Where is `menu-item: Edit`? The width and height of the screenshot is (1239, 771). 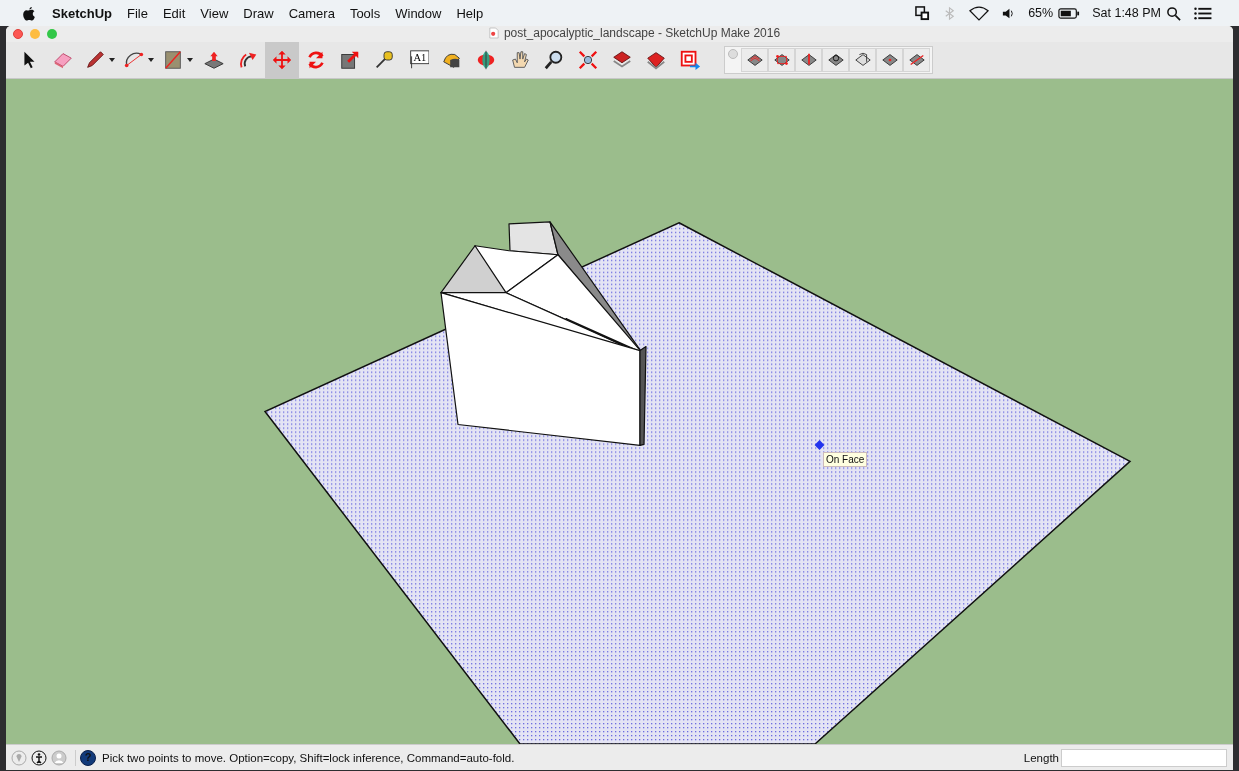
menu-item: Edit is located at coordinates (174, 13).